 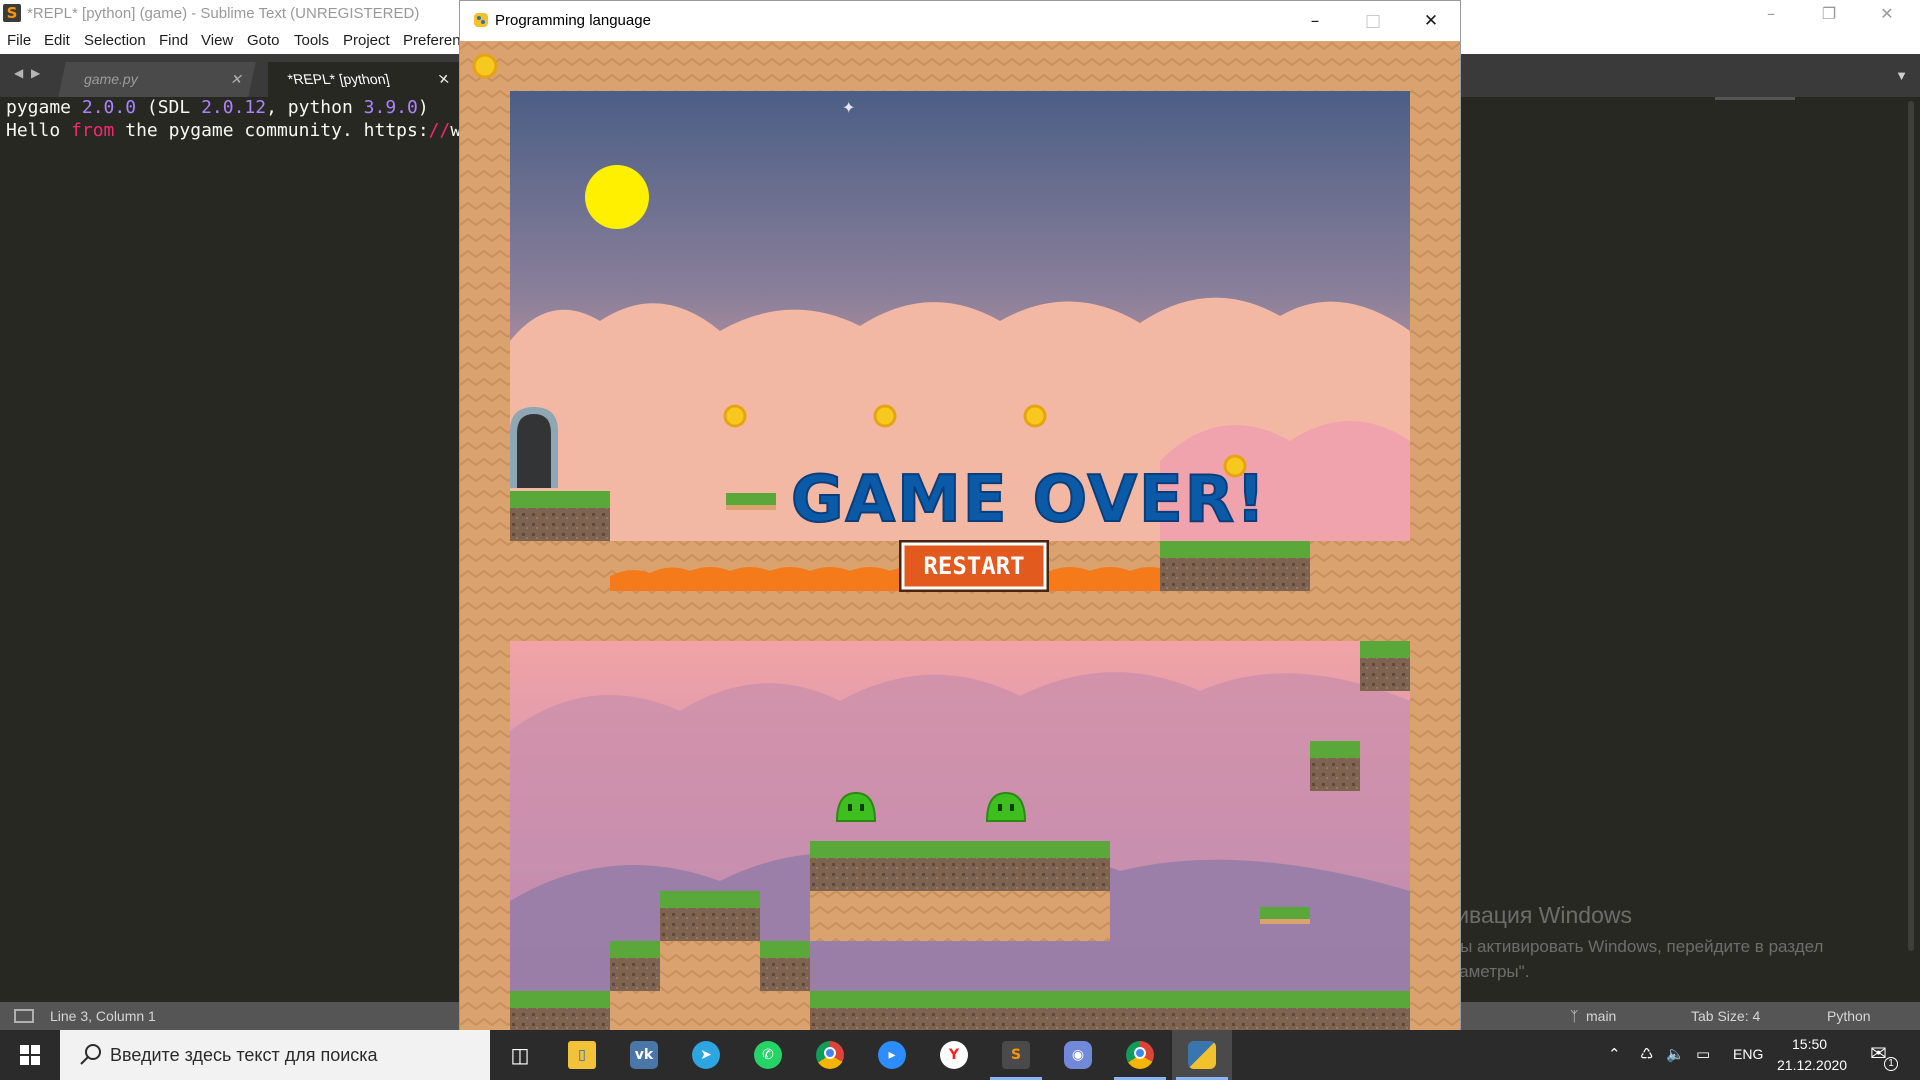 I want to click on telegram-button: ➤, so click(x=706, y=1055).